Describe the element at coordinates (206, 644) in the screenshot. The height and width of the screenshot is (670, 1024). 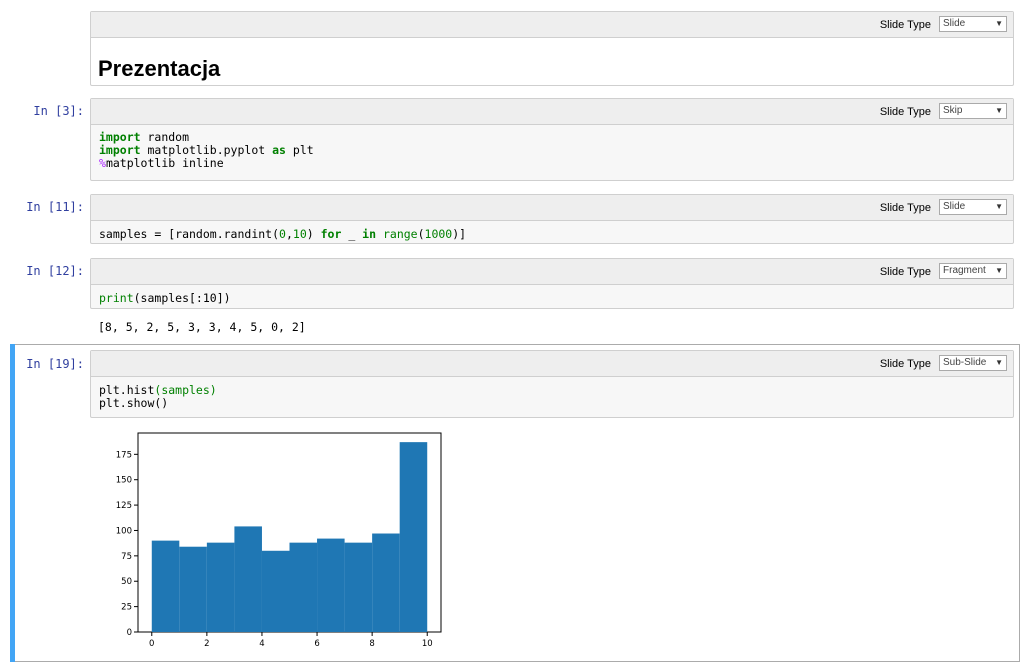
I see `x-tick-label: 2` at that location.